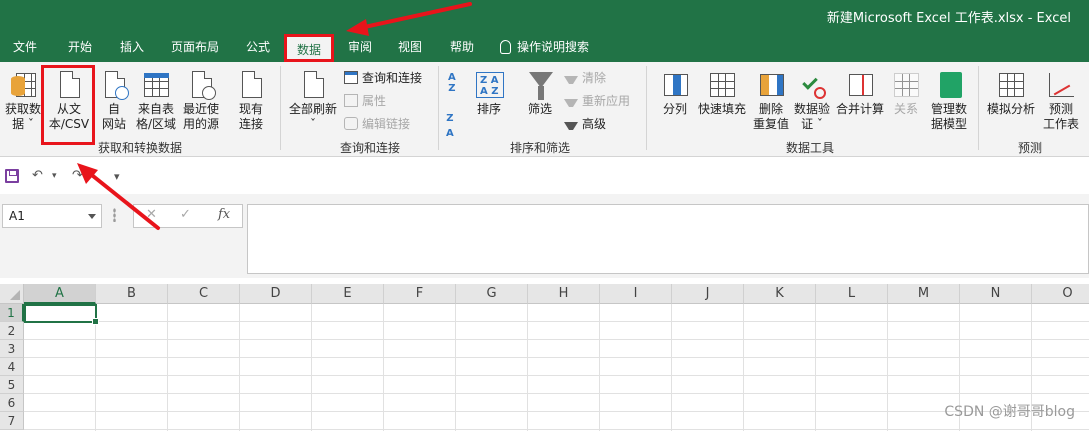 The width and height of the screenshot is (1089, 431). I want to click on select-all-corner, so click(12, 294).